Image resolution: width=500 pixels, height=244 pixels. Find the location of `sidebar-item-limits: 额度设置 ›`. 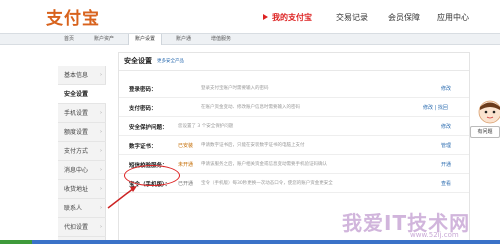

sidebar-item-limits: 额度设置 › is located at coordinates (82, 132).